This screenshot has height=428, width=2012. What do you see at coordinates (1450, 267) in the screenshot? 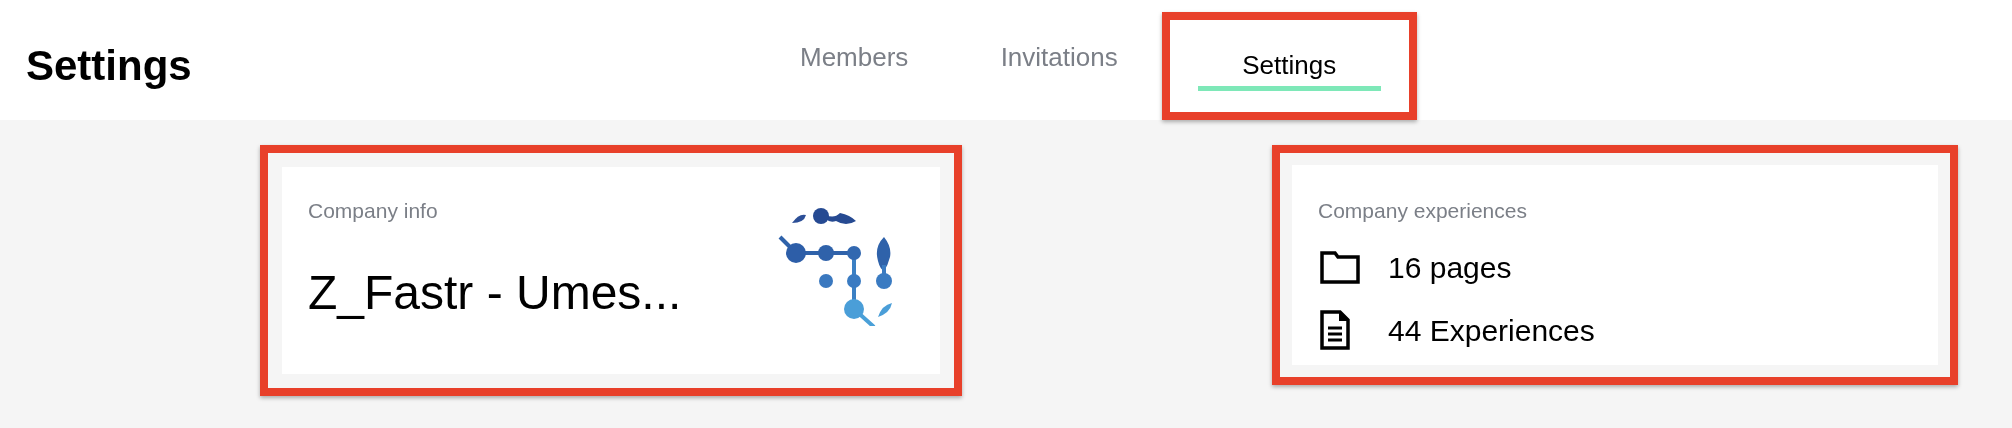
I see `stat-text: 16 pages` at bounding box center [1450, 267].